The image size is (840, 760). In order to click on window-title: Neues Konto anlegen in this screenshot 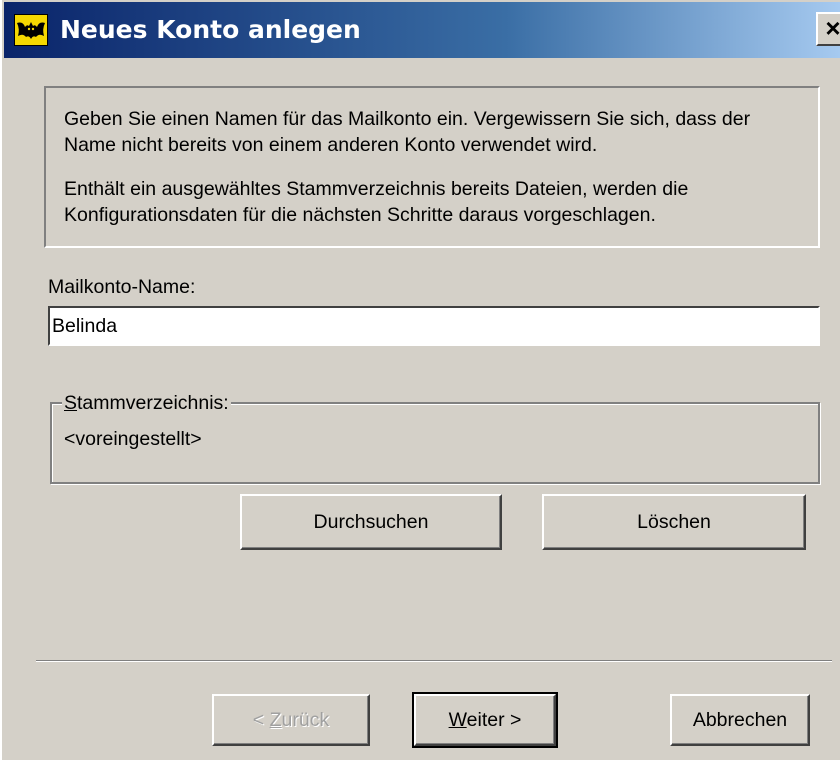, I will do `click(210, 29)`.